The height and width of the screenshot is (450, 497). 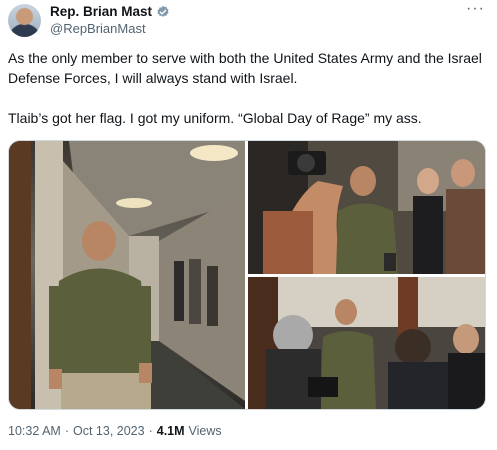 What do you see at coordinates (163, 11) in the screenshot?
I see `verified-badge-icon` at bounding box center [163, 11].